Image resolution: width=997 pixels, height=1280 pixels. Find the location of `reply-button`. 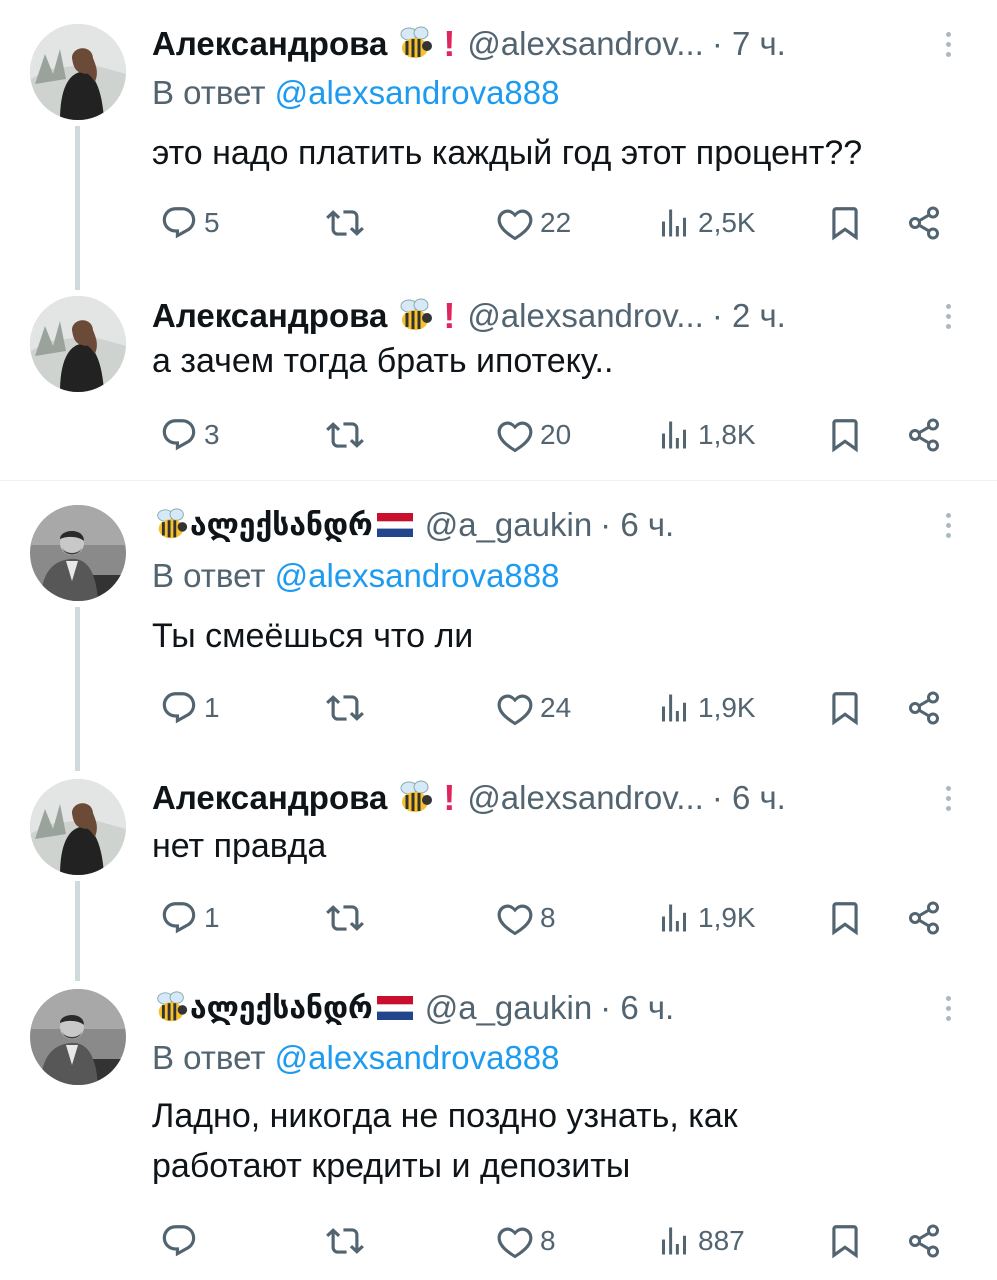

reply-button is located at coordinates (182, 1241).